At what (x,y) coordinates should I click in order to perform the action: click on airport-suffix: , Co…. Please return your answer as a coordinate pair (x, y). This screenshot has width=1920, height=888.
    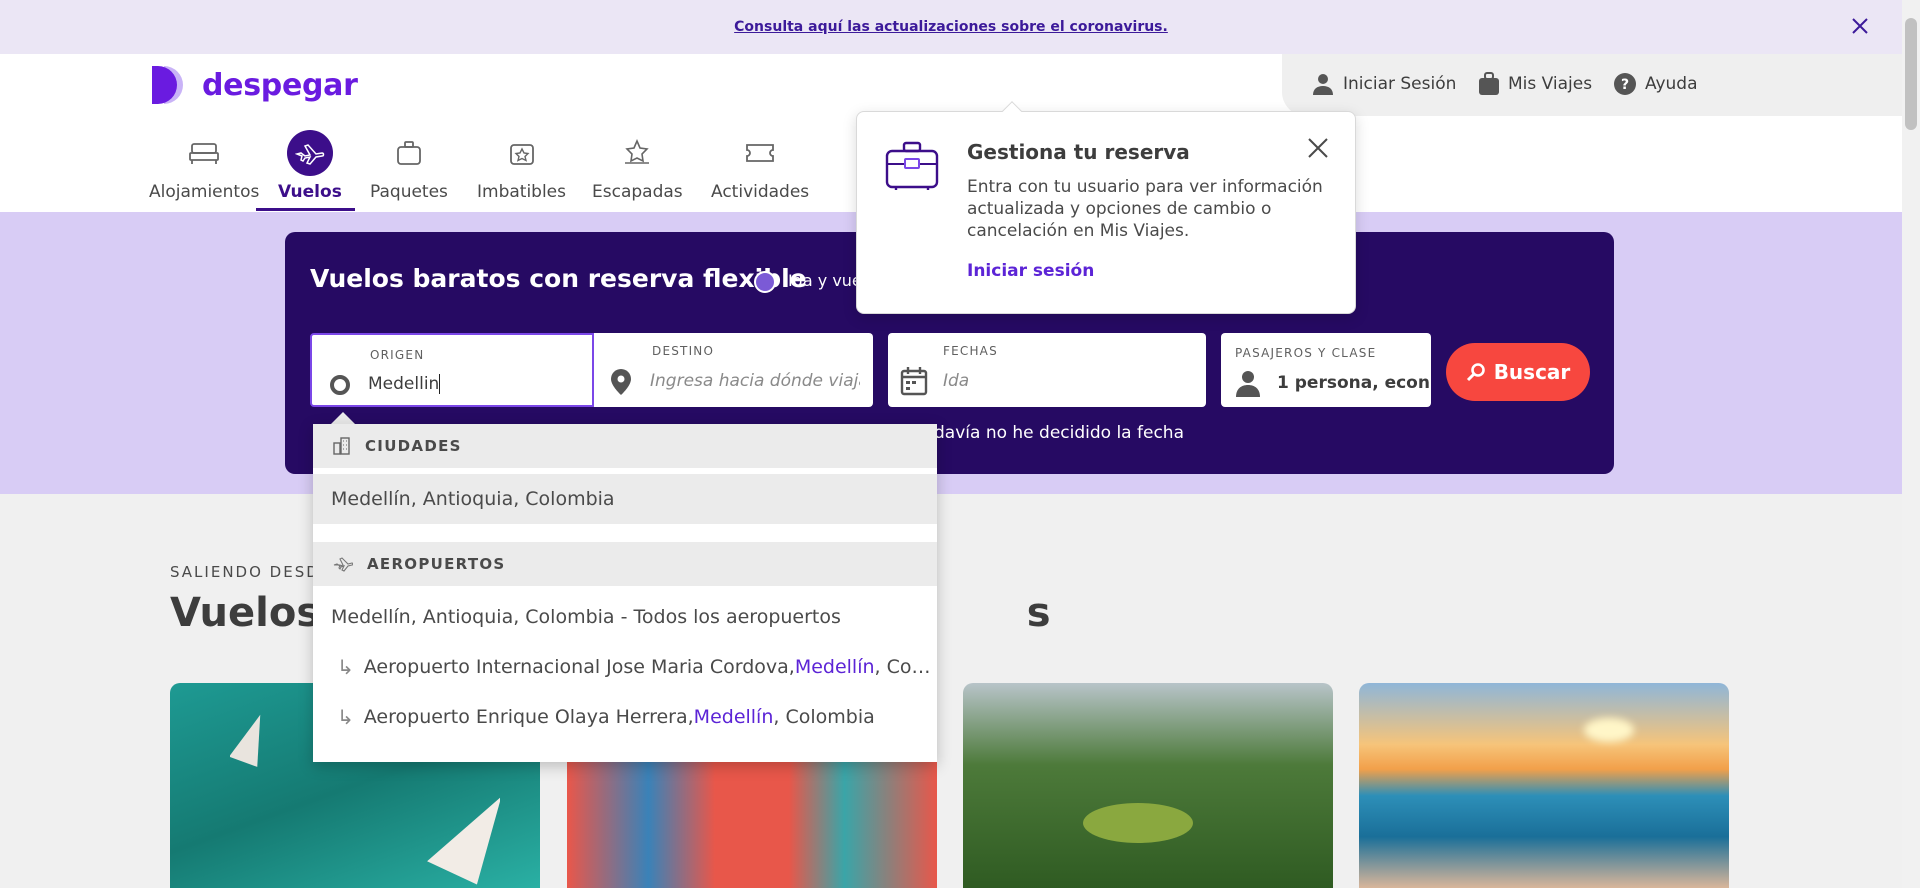
    Looking at the image, I should click on (902, 667).